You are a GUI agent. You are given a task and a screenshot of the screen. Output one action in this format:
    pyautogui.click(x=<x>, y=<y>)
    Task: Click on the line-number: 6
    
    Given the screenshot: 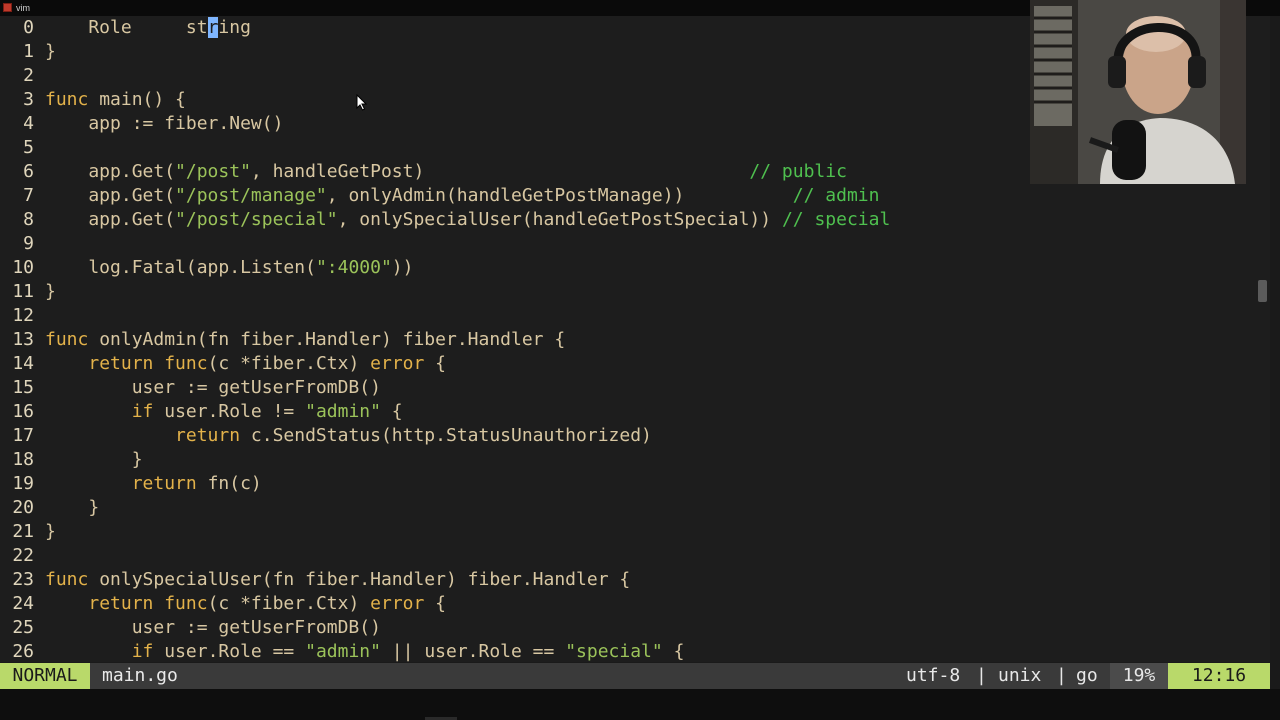 What is the action you would take?
    pyautogui.click(x=28, y=171)
    